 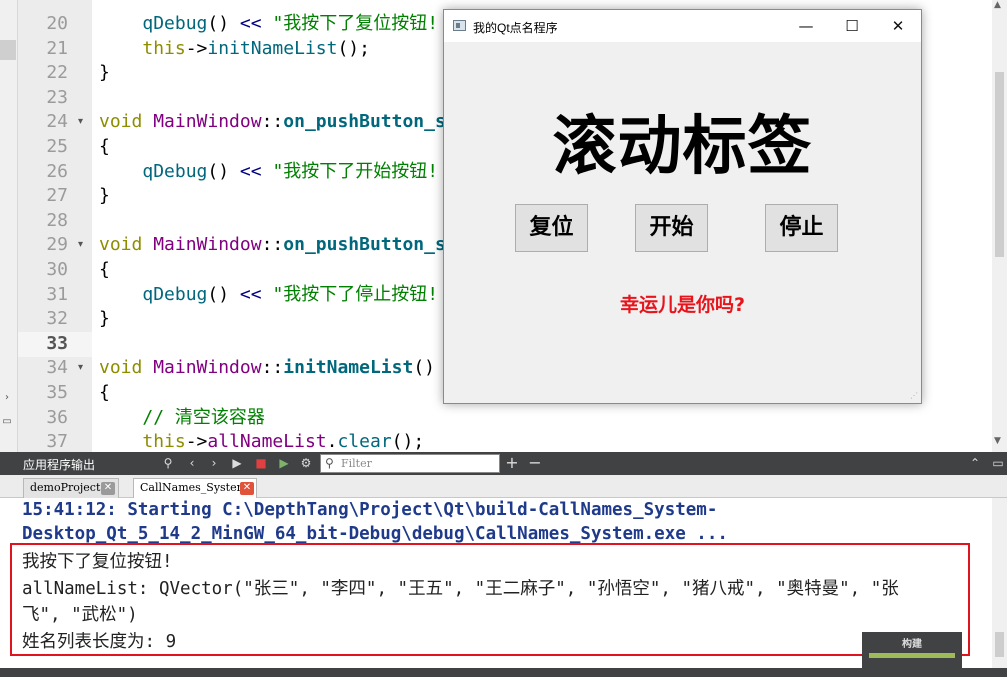 What do you see at coordinates (801, 228) in the screenshot?
I see `stop-button: 停止` at bounding box center [801, 228].